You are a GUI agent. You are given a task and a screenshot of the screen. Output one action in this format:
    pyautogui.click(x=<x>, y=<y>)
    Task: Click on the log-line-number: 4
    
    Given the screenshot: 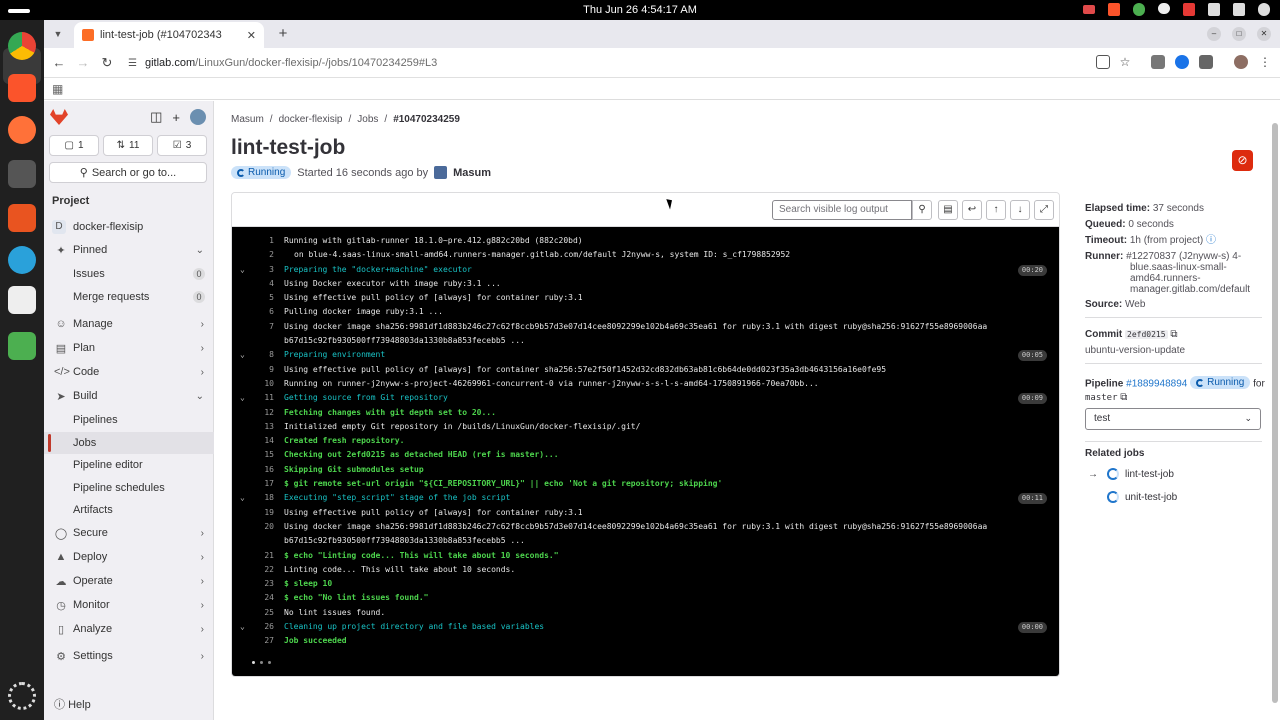 What is the action you would take?
    pyautogui.click(x=262, y=284)
    